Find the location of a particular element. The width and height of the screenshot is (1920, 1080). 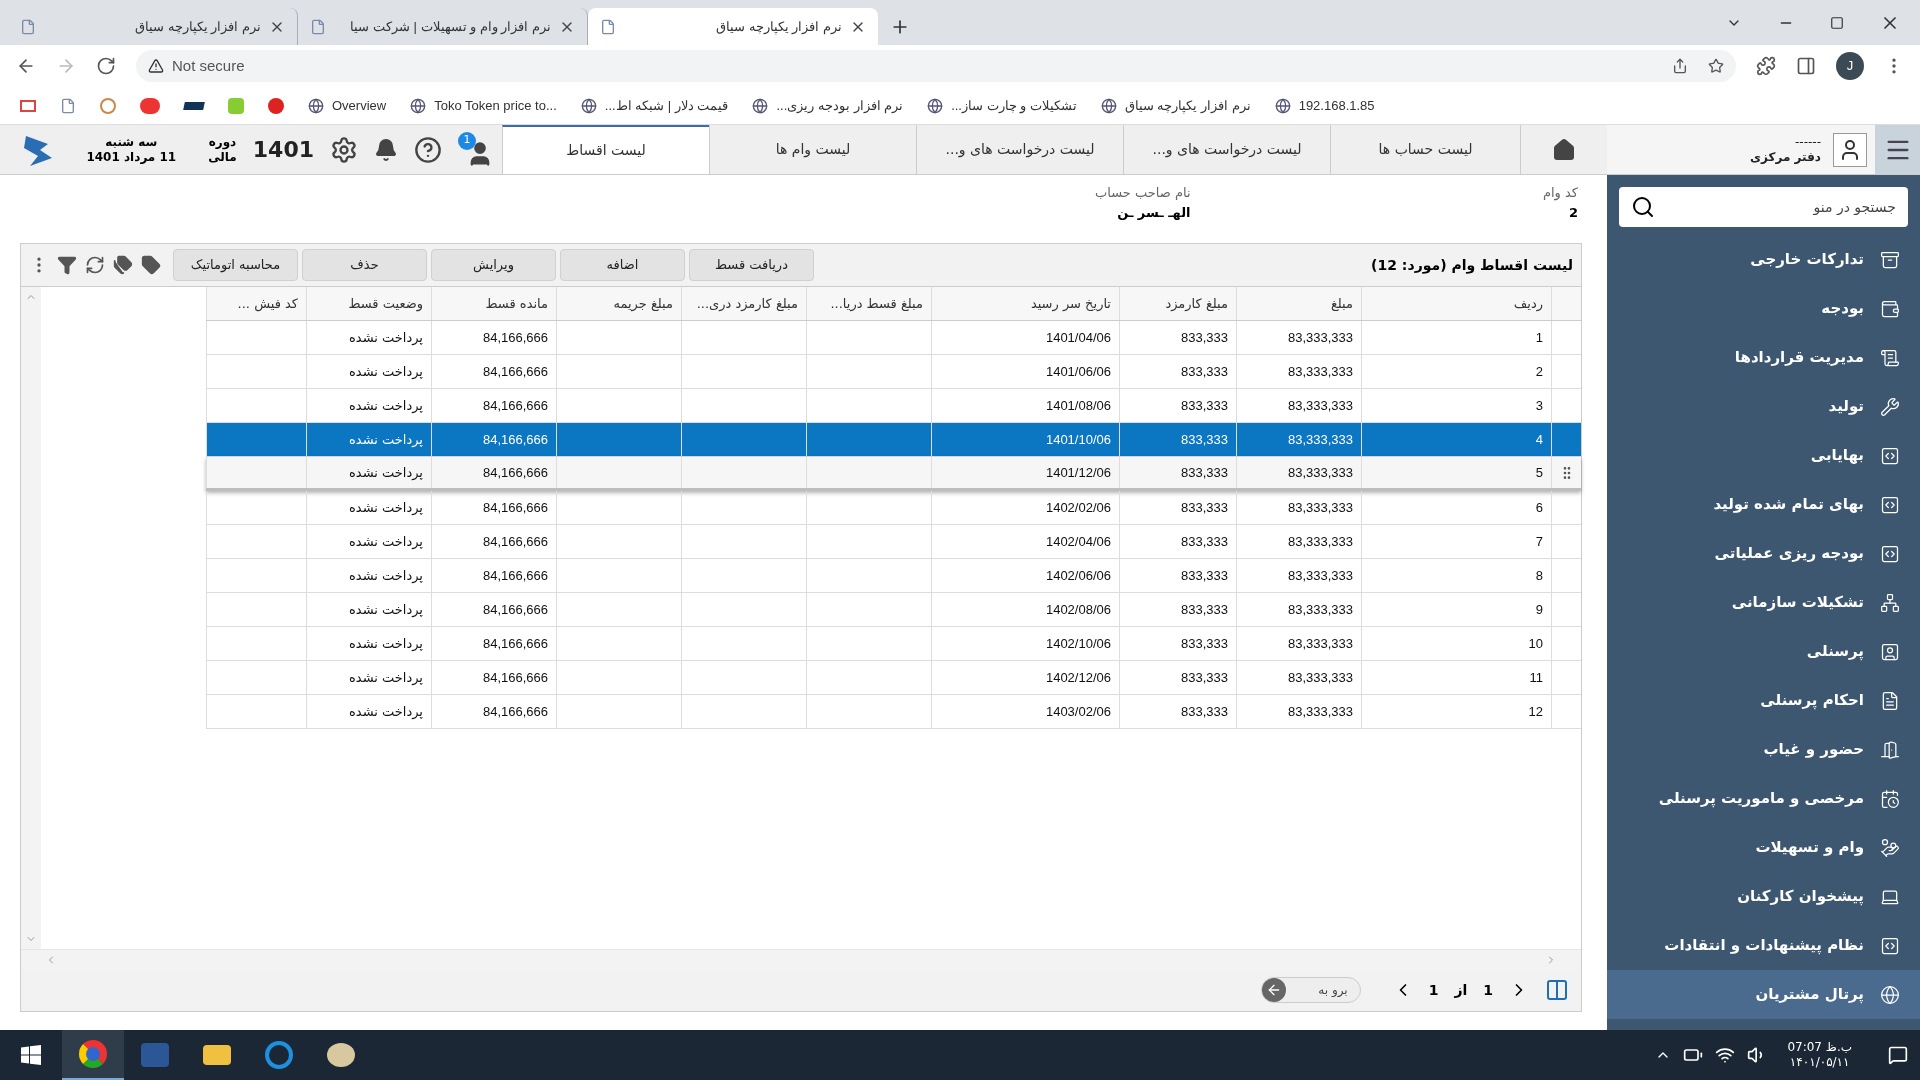

notification-icon is located at coordinates (386, 149).